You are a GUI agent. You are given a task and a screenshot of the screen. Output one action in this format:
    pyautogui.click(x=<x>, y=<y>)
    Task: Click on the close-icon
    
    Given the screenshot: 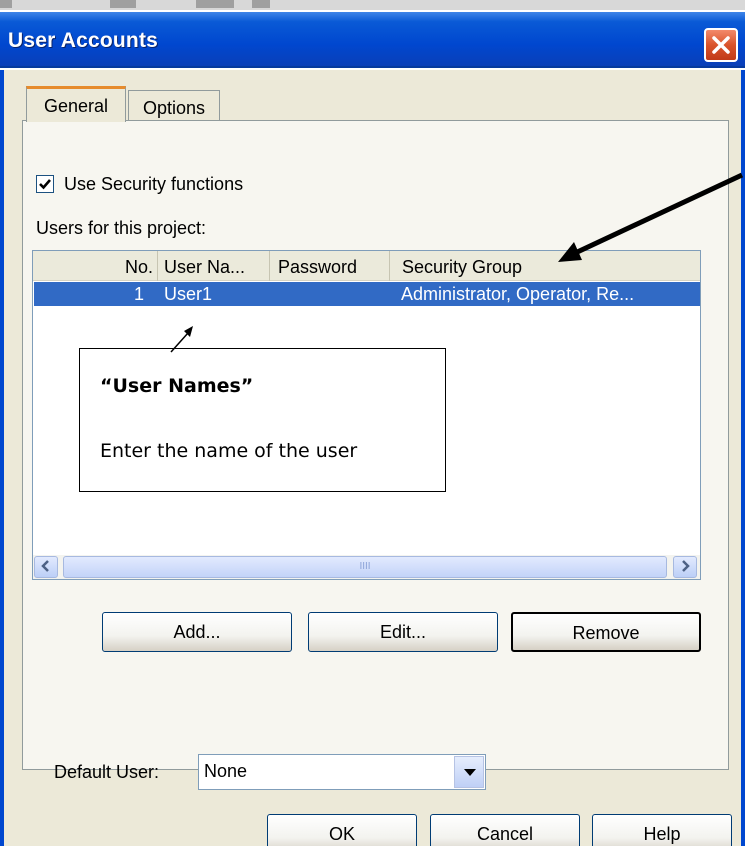 What is the action you would take?
    pyautogui.click(x=721, y=45)
    